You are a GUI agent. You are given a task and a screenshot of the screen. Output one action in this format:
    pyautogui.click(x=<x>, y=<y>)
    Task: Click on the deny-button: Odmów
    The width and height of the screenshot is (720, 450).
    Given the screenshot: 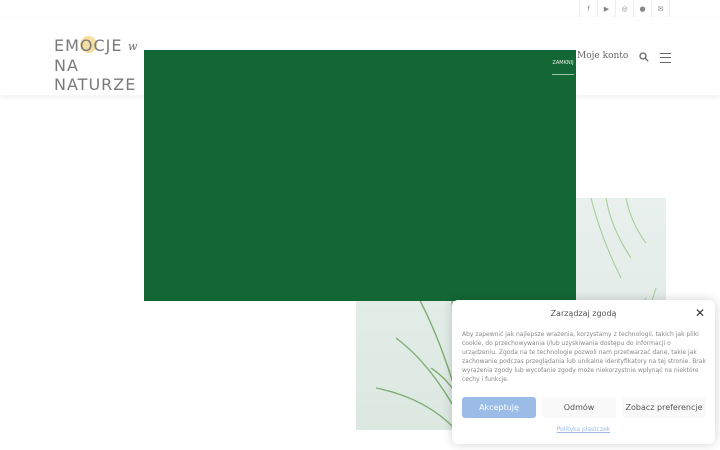 What is the action you would take?
    pyautogui.click(x=579, y=407)
    